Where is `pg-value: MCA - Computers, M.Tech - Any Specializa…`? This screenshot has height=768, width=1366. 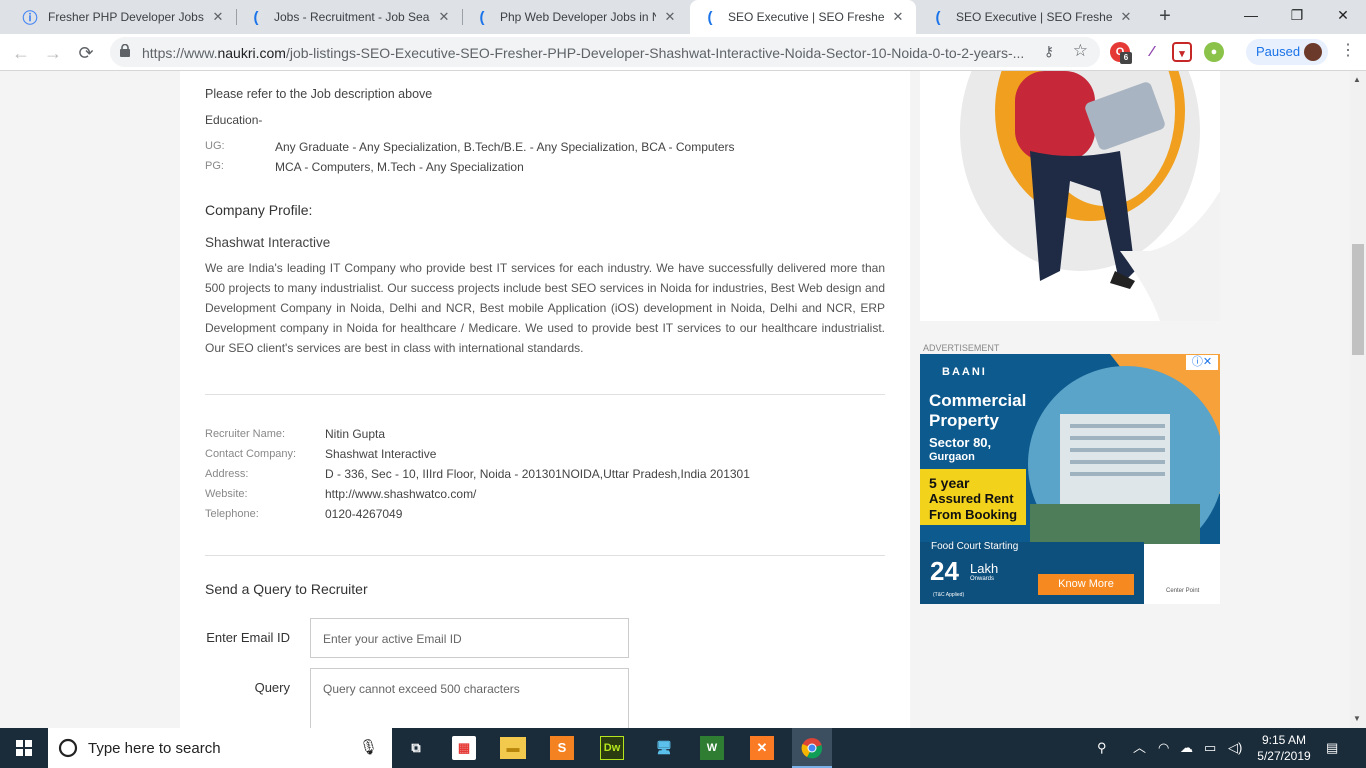 pg-value: MCA - Computers, M.Tech - Any Specializa… is located at coordinates (399, 167).